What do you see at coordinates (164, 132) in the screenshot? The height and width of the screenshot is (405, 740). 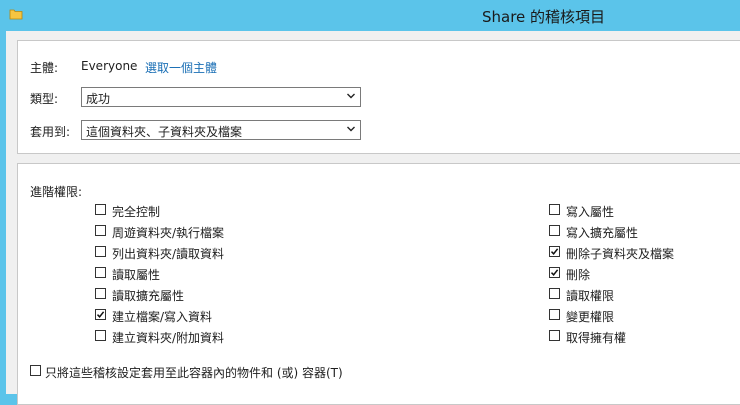 I see `applies-to-selected: 這個資料夾、子資料夾及檔案` at bounding box center [164, 132].